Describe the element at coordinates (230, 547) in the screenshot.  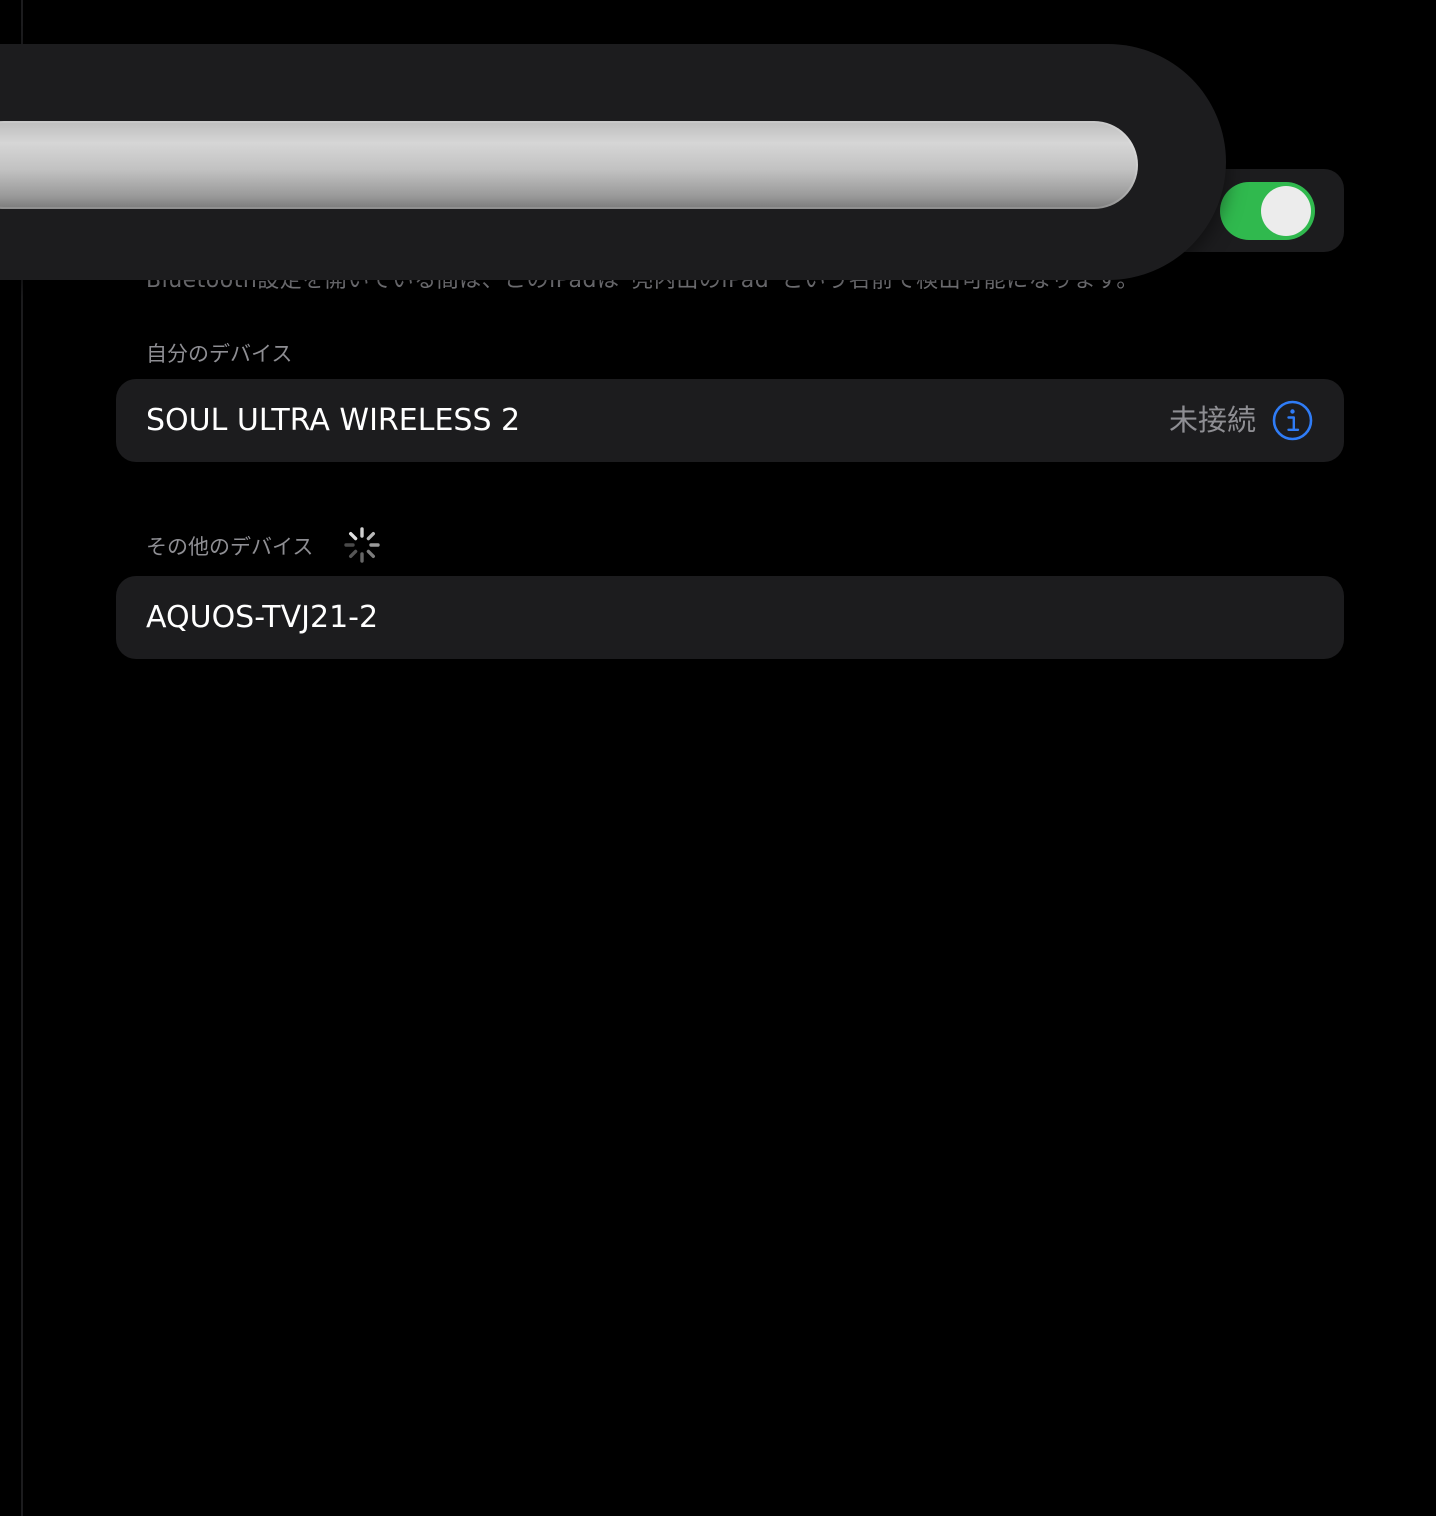
I see `other-devices-header: その他のデバイス` at that location.